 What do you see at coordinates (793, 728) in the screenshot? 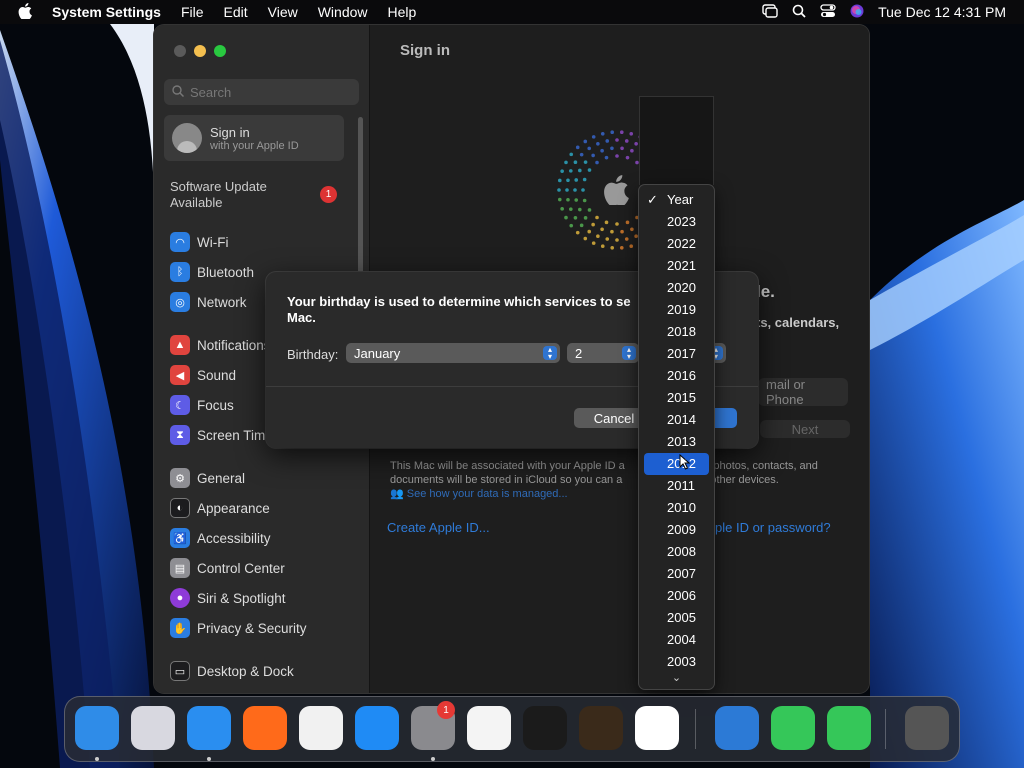
I see `facetime-icon` at bounding box center [793, 728].